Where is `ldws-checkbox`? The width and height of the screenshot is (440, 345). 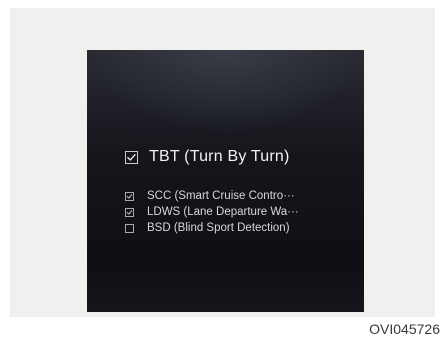
ldws-checkbox is located at coordinates (129, 212).